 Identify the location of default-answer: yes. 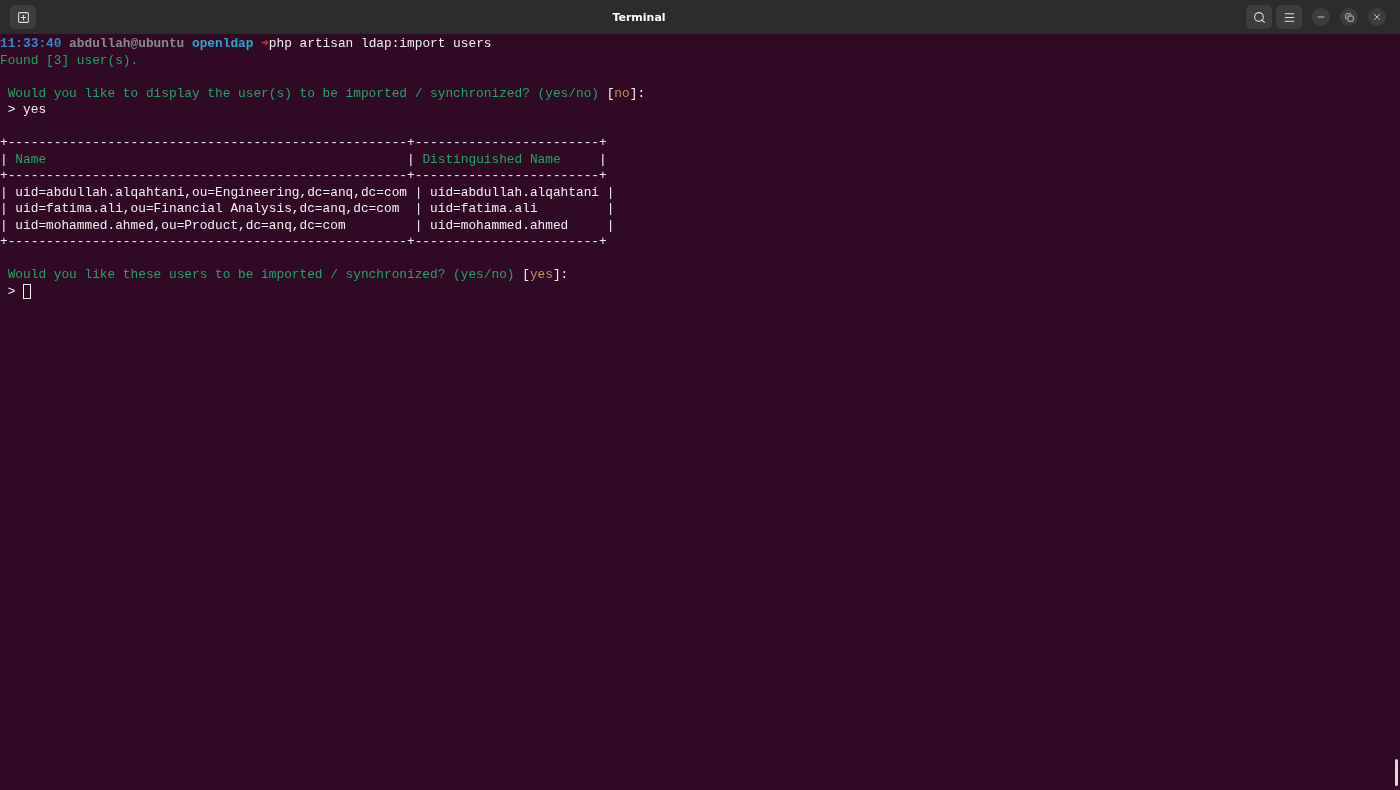
(541, 275).